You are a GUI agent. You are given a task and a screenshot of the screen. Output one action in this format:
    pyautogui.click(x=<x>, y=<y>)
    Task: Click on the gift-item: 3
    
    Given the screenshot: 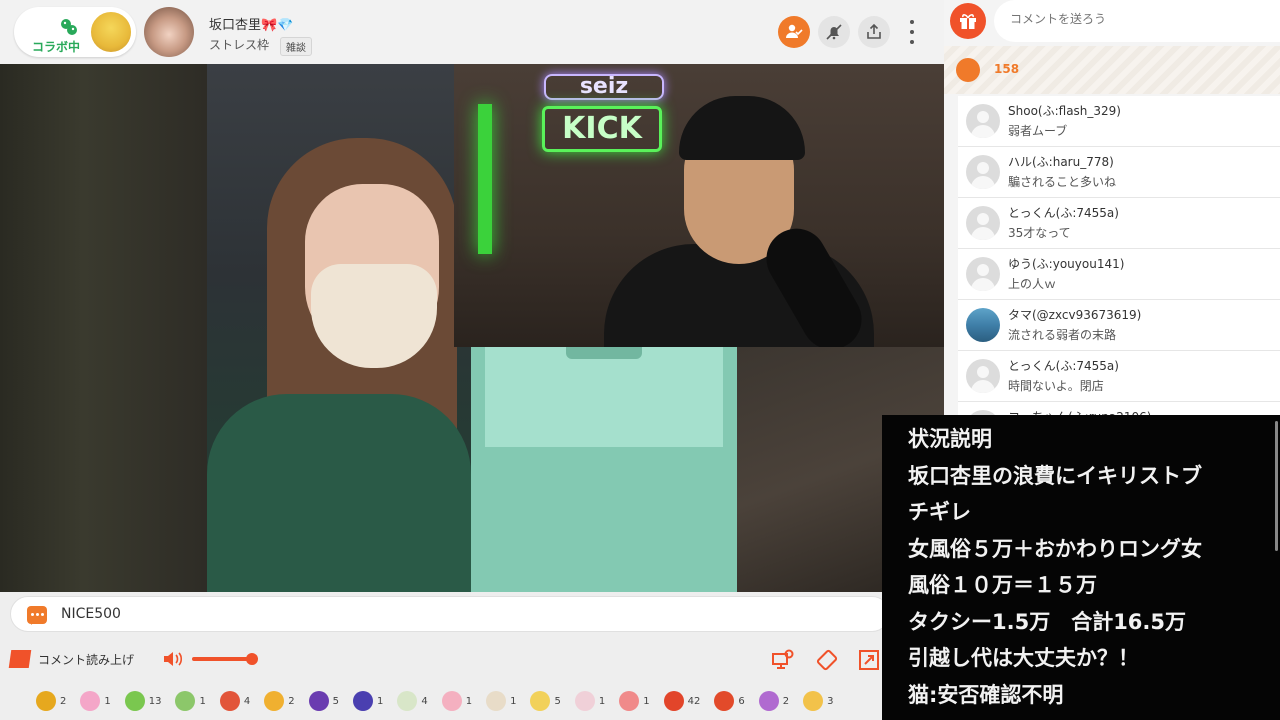 What is the action you would take?
    pyautogui.click(x=818, y=701)
    